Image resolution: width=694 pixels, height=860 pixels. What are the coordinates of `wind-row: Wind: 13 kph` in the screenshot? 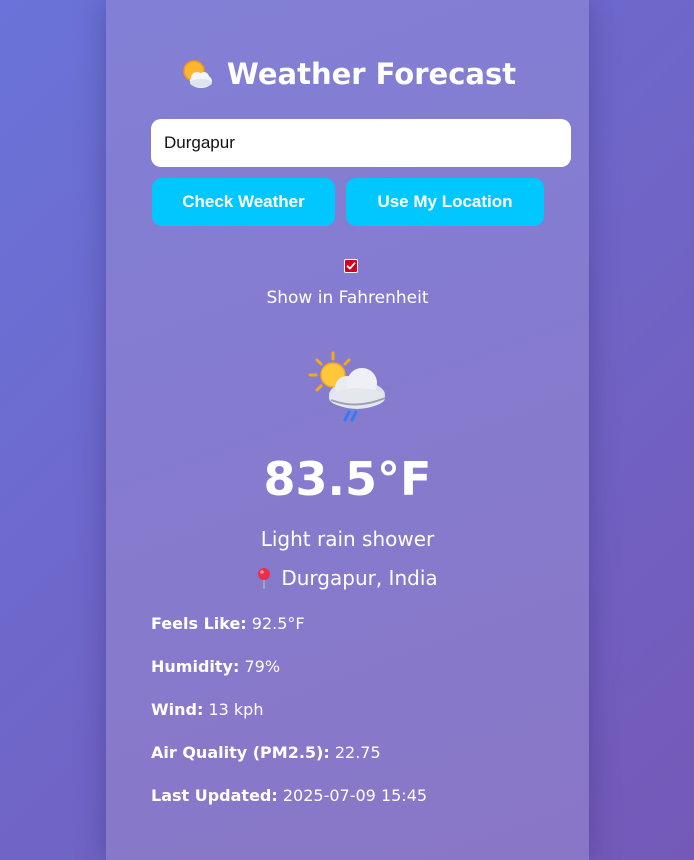 It's located at (207, 709).